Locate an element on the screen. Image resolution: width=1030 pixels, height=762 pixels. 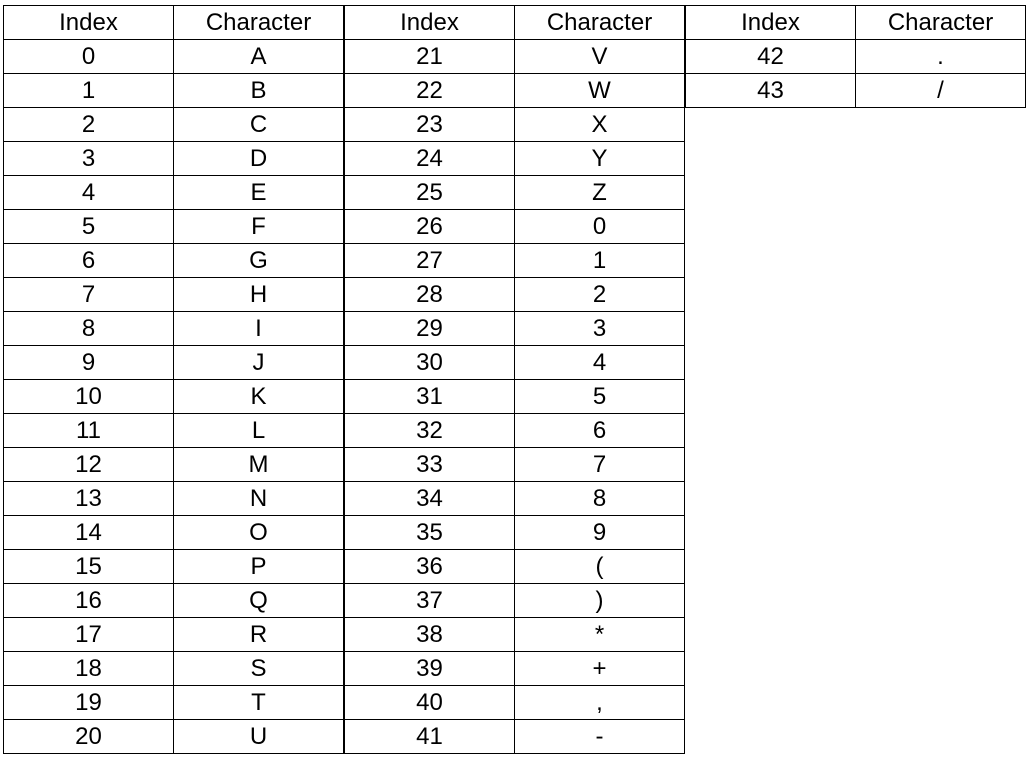
character-cell: , is located at coordinates (599, 702).